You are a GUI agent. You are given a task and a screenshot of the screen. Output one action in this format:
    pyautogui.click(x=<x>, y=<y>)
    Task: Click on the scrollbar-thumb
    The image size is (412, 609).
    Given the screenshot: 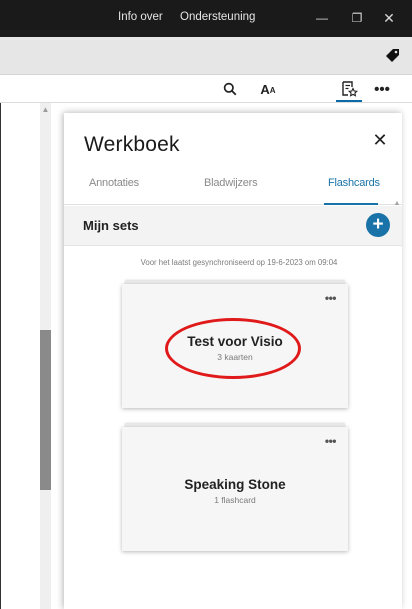 What is the action you would take?
    pyautogui.click(x=45, y=410)
    